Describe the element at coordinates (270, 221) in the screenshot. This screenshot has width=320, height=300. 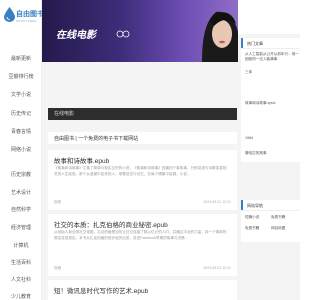
I see `site-nav-panel: 网站导航 短篇小说 免费书籍 免费书籍 网站地图` at that location.